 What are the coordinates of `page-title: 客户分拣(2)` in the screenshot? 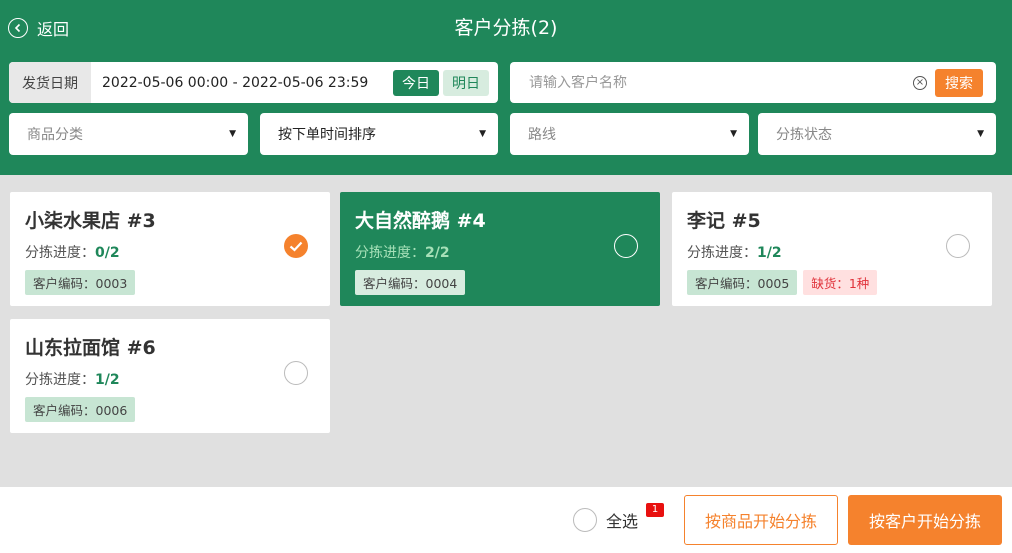 It's located at (506, 28).